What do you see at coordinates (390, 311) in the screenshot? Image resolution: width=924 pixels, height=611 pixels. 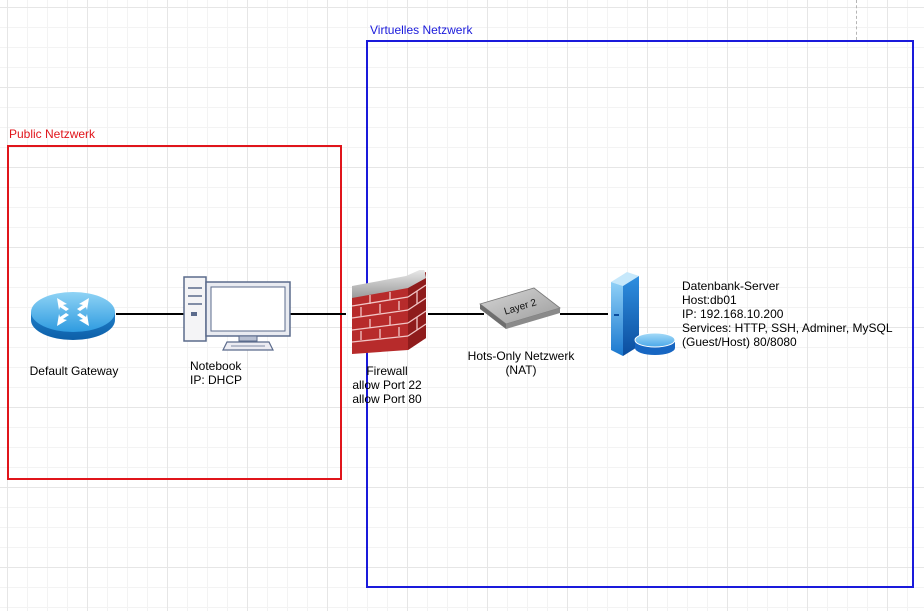 I see `firewall-icon` at bounding box center [390, 311].